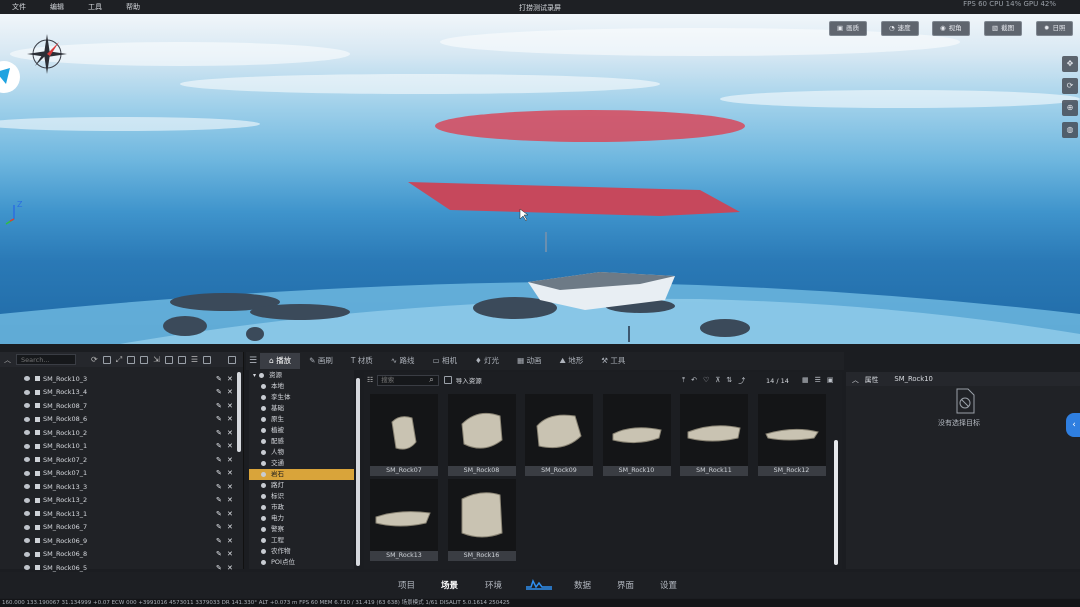 The image size is (1080, 607). What do you see at coordinates (301, 430) in the screenshot?
I see `category-item: 植被` at bounding box center [301, 430].